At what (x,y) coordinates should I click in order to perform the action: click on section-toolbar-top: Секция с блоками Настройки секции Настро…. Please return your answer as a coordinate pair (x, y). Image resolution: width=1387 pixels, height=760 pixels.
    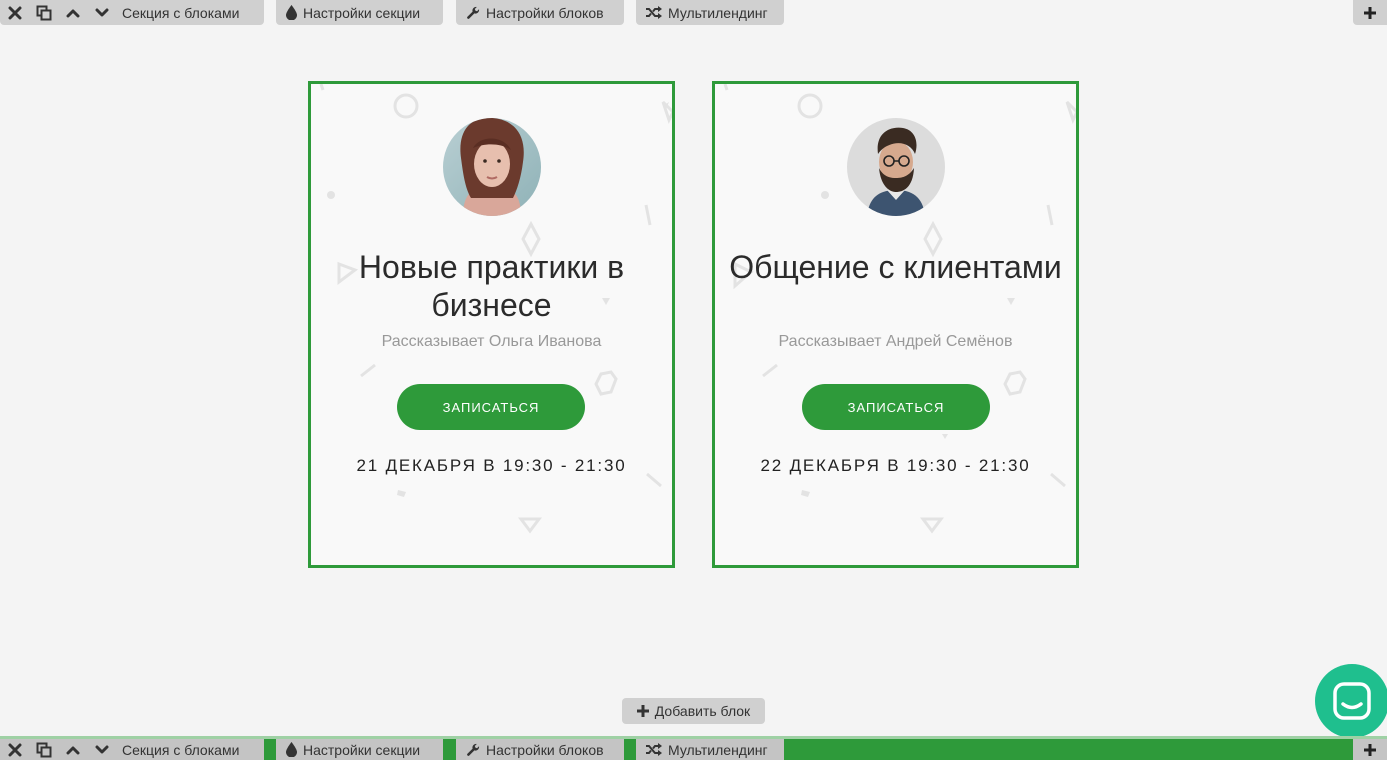
    Looking at the image, I should click on (693, 12).